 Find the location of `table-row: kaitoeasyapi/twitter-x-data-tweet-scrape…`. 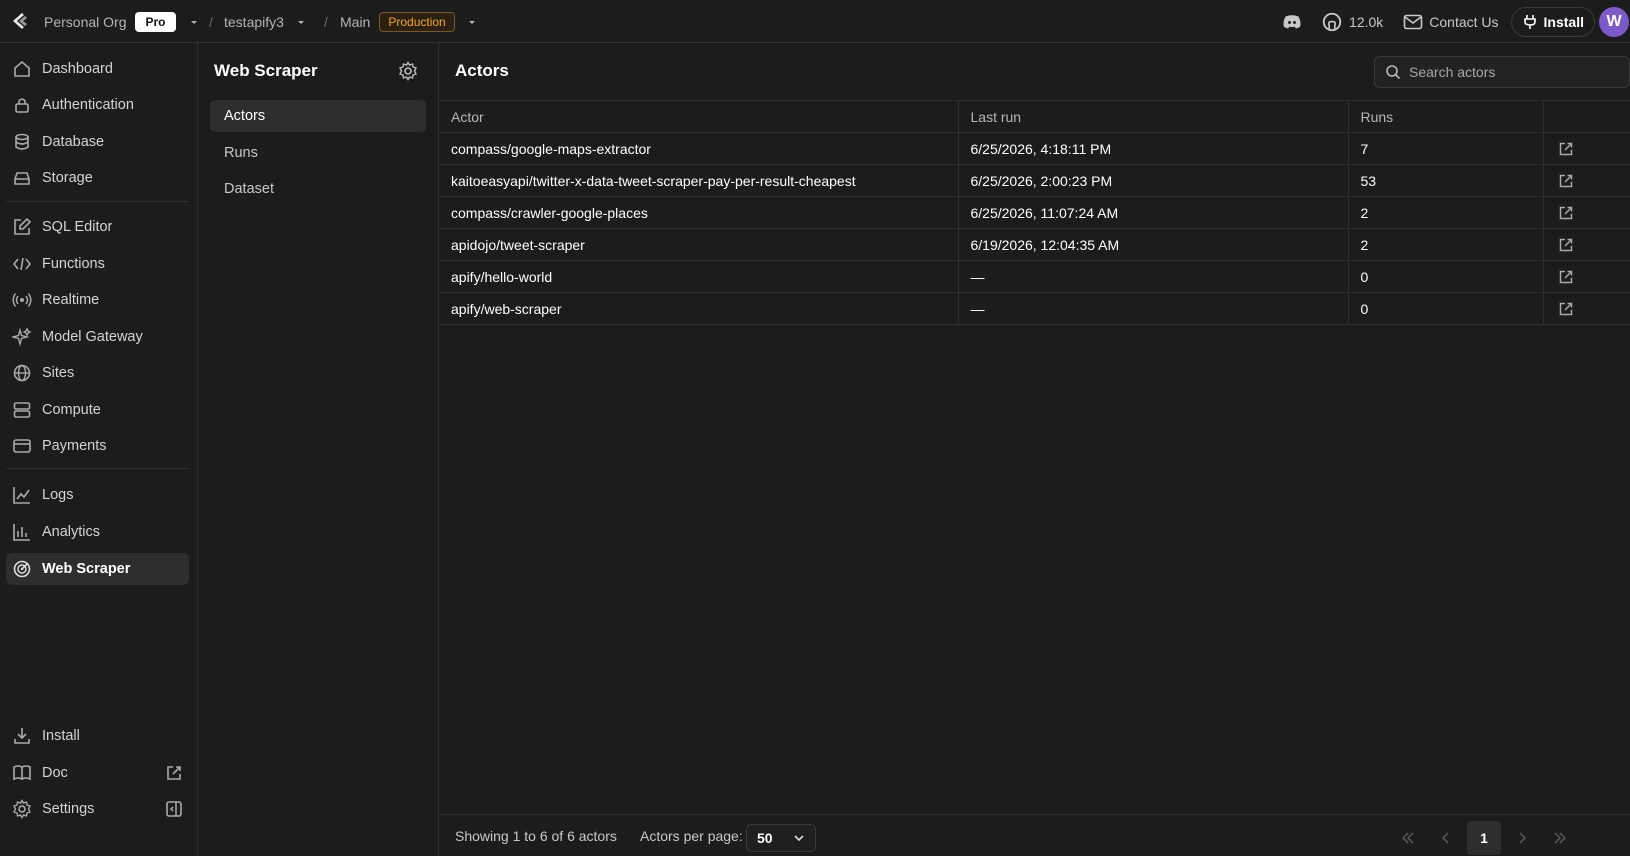

table-row: kaitoeasyapi/twitter-x-data-tweet-scrape… is located at coordinates (1034, 180).